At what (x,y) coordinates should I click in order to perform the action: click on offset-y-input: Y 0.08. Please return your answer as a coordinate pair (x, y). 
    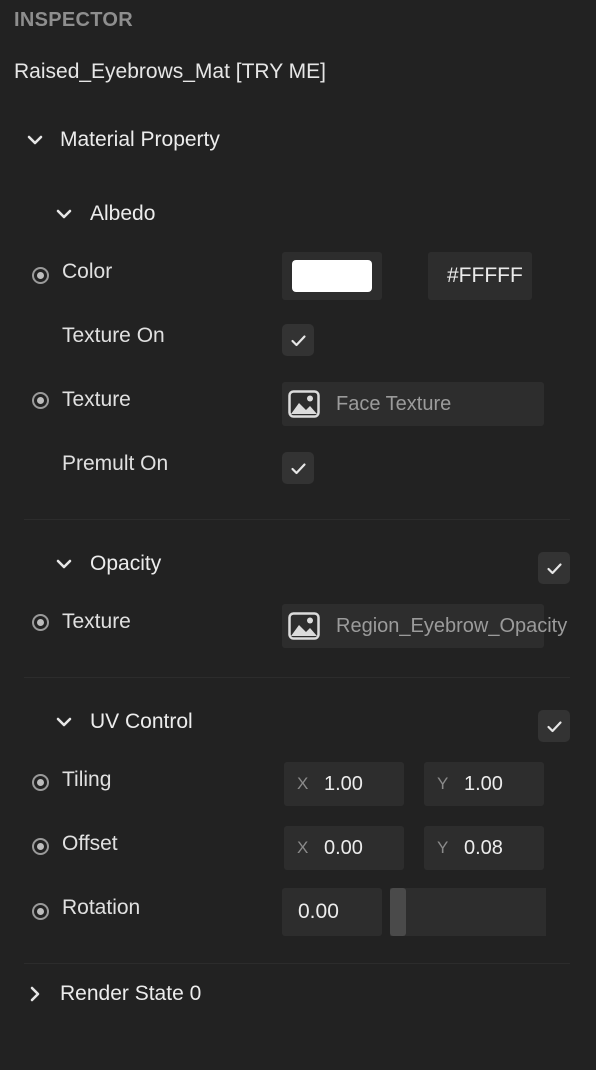
    Looking at the image, I should click on (484, 848).